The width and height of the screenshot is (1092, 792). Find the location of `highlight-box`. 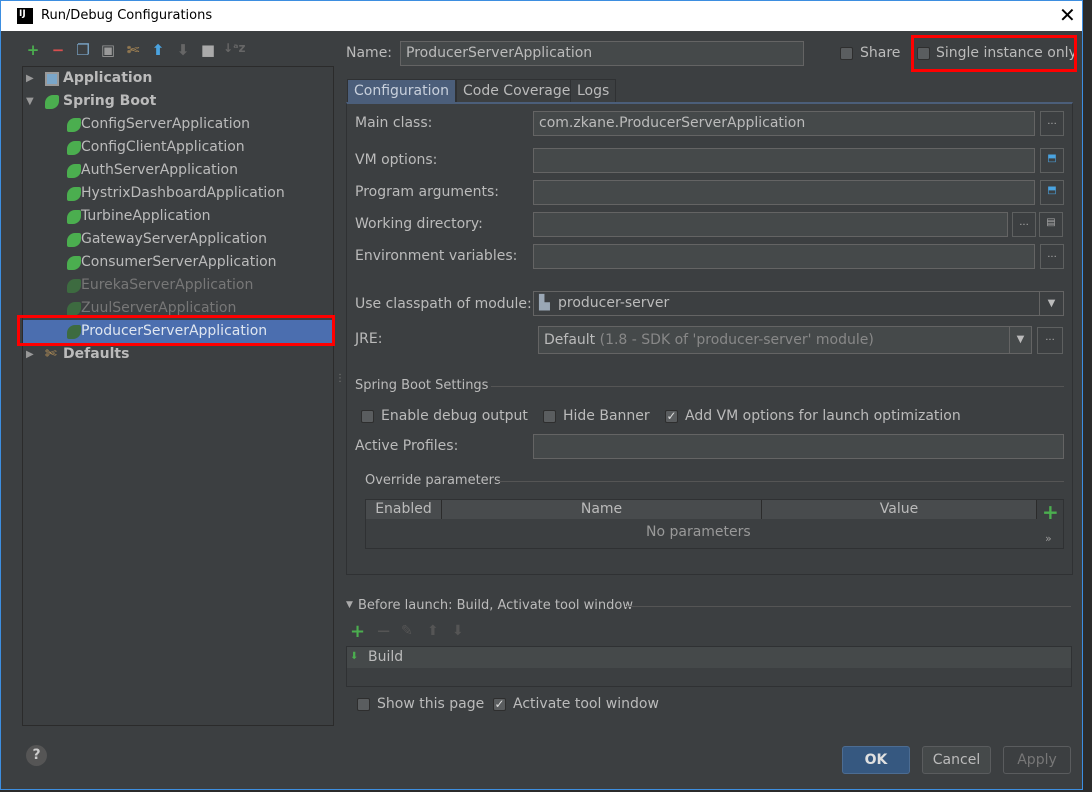

highlight-box is located at coordinates (994, 53).